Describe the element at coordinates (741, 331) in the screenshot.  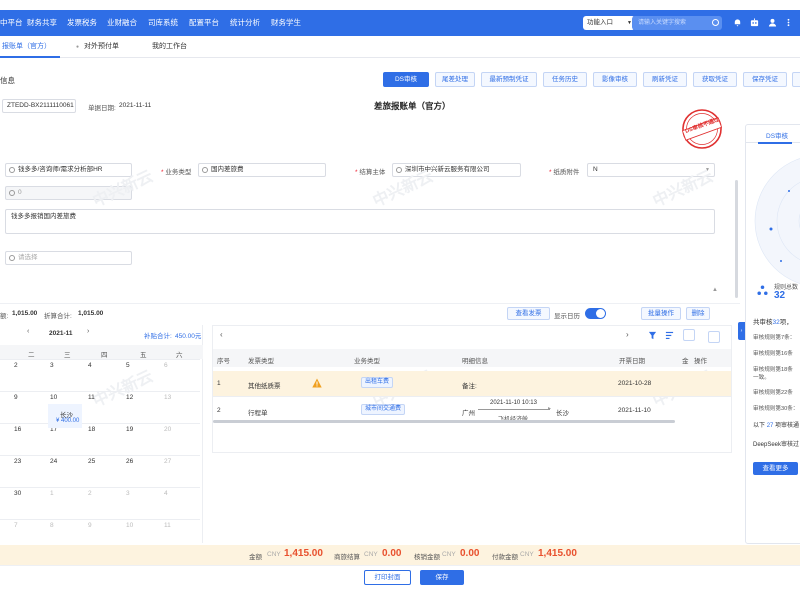
I see `panel-toggle-icon: ›` at that location.